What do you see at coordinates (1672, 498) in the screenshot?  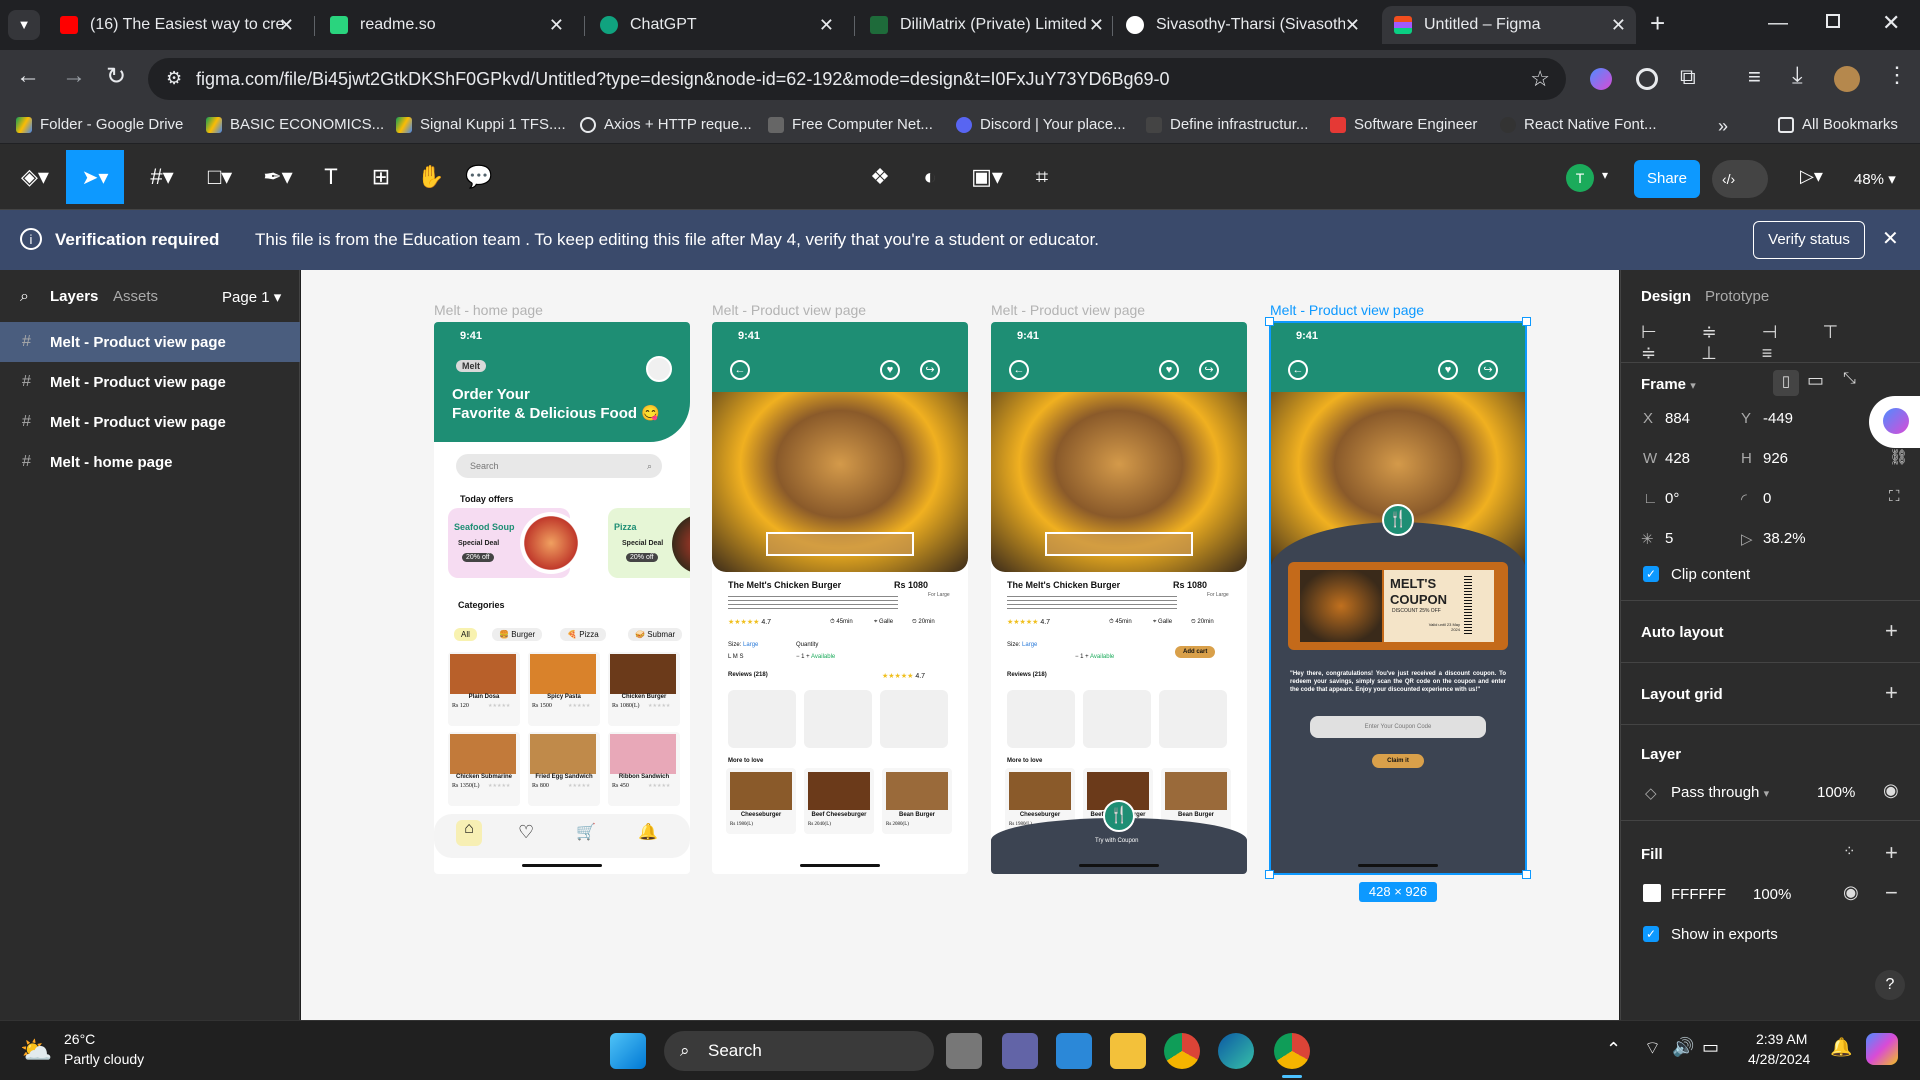 I see `rotation-field: 0°` at bounding box center [1672, 498].